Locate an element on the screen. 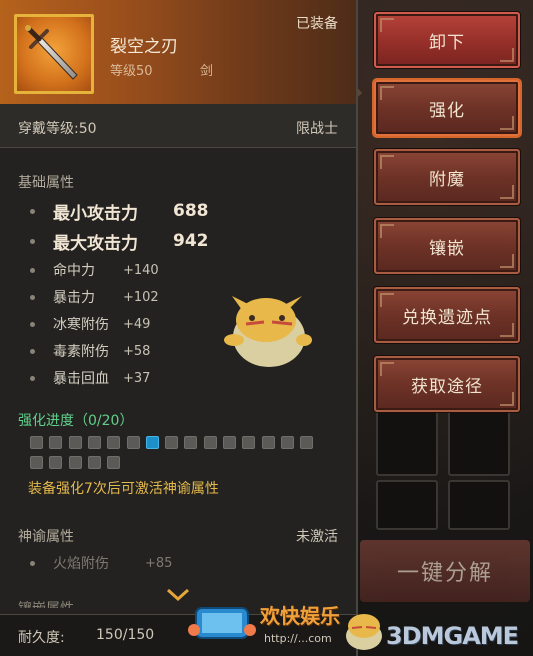 This screenshot has width=533, height=656. item-name: 裂空之刃 is located at coordinates (144, 47).